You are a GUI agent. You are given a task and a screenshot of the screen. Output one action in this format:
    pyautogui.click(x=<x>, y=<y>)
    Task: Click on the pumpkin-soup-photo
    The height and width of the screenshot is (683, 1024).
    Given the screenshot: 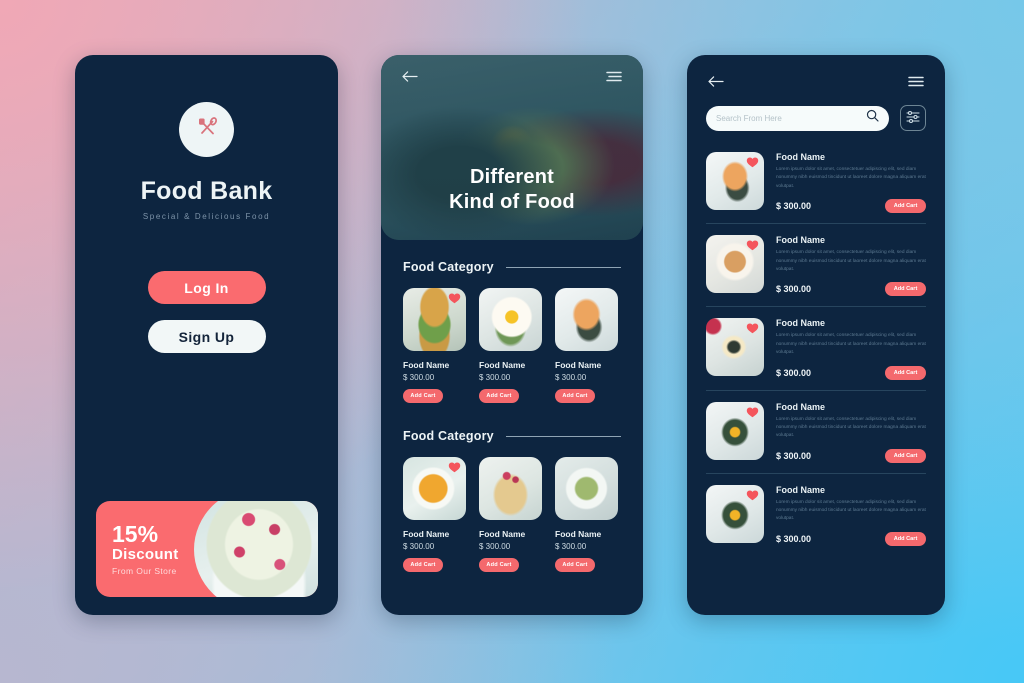 What is the action you would take?
    pyautogui.click(x=434, y=488)
    